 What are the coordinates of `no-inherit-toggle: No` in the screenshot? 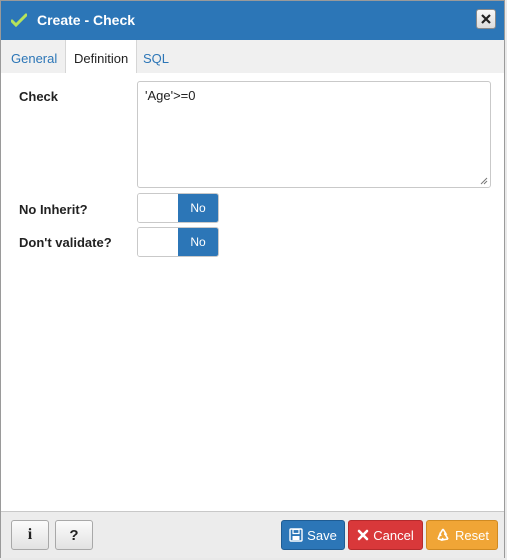 It's located at (178, 208).